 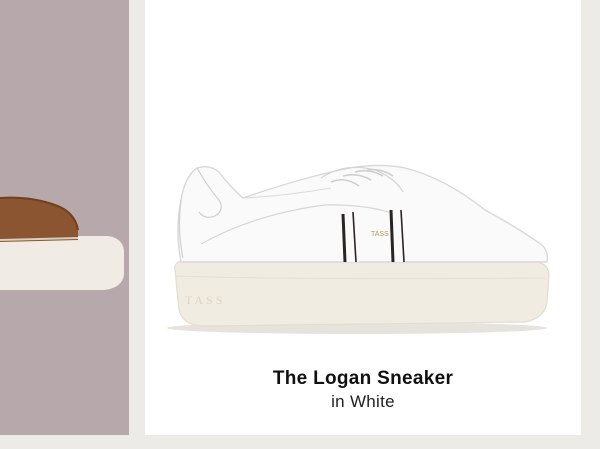 What do you see at coordinates (363, 401) in the screenshot?
I see `product-color: in White` at bounding box center [363, 401].